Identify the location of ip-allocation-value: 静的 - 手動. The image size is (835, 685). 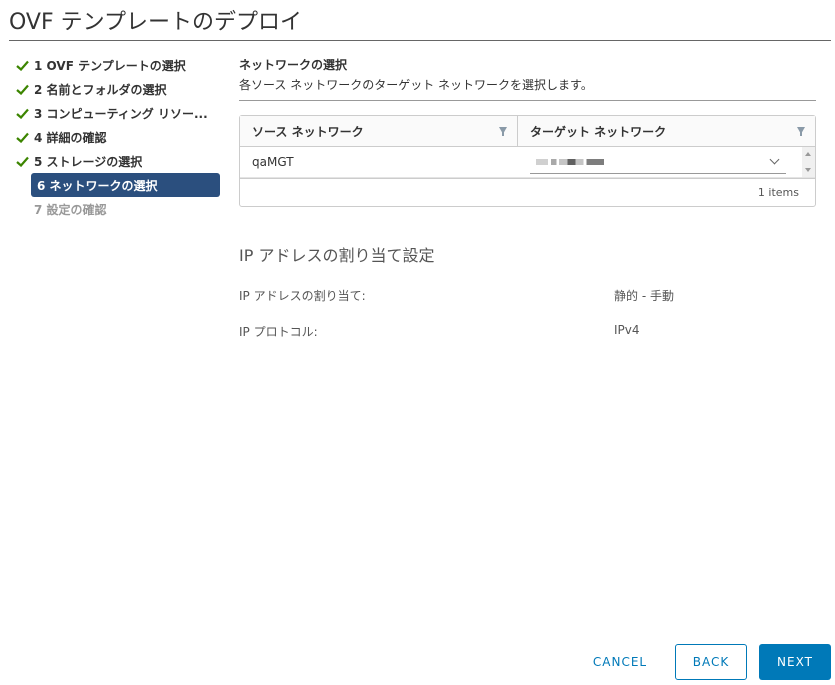
(644, 296).